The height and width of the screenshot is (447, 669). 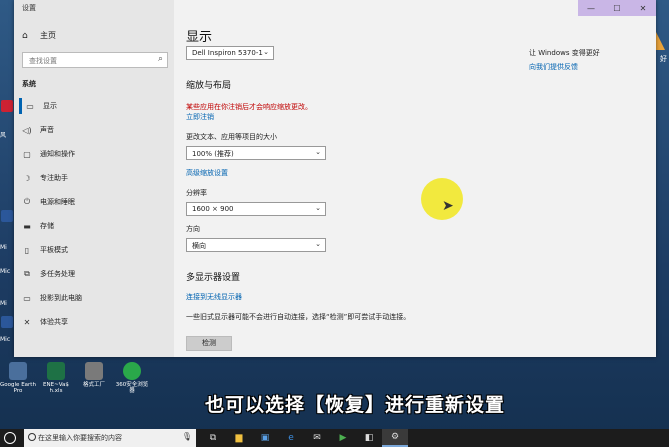 I want to click on maximize-button: ☐, so click(x=617, y=8).